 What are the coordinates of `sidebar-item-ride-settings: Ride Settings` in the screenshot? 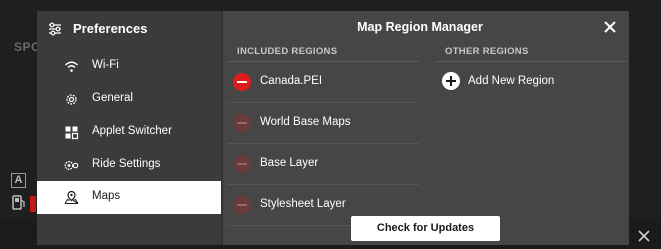 It's located at (129, 165).